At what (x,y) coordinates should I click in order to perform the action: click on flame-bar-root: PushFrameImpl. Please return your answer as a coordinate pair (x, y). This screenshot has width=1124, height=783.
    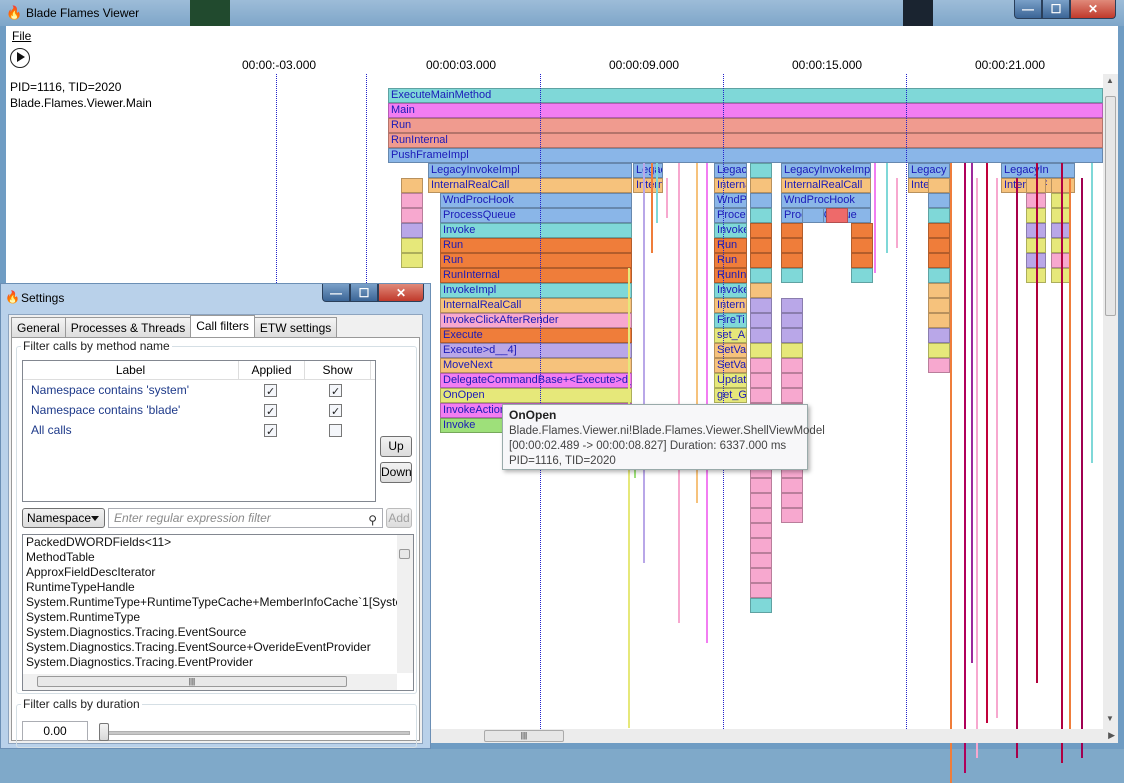
    Looking at the image, I should click on (745, 155).